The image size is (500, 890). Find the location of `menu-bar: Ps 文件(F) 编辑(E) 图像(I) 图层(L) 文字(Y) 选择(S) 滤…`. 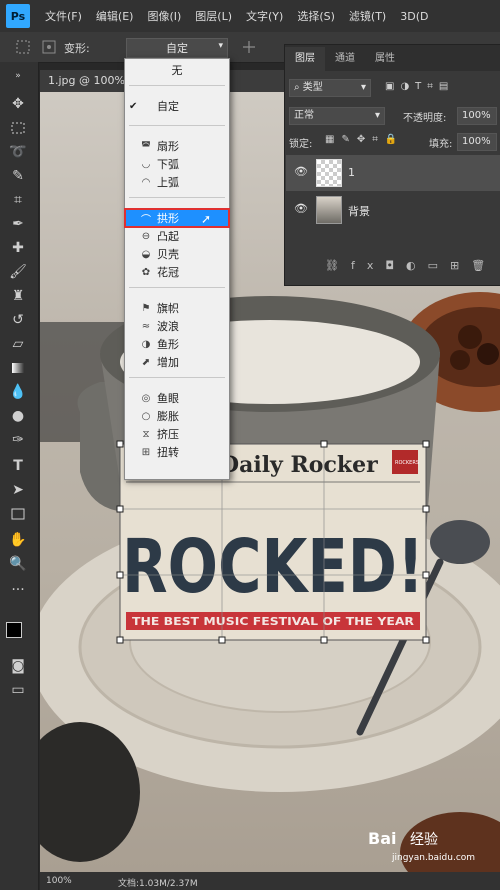

menu-bar: Ps 文件(F) 编辑(E) 图像(I) 图层(L) 文字(Y) 选择(S) 滤… is located at coordinates (250, 16).